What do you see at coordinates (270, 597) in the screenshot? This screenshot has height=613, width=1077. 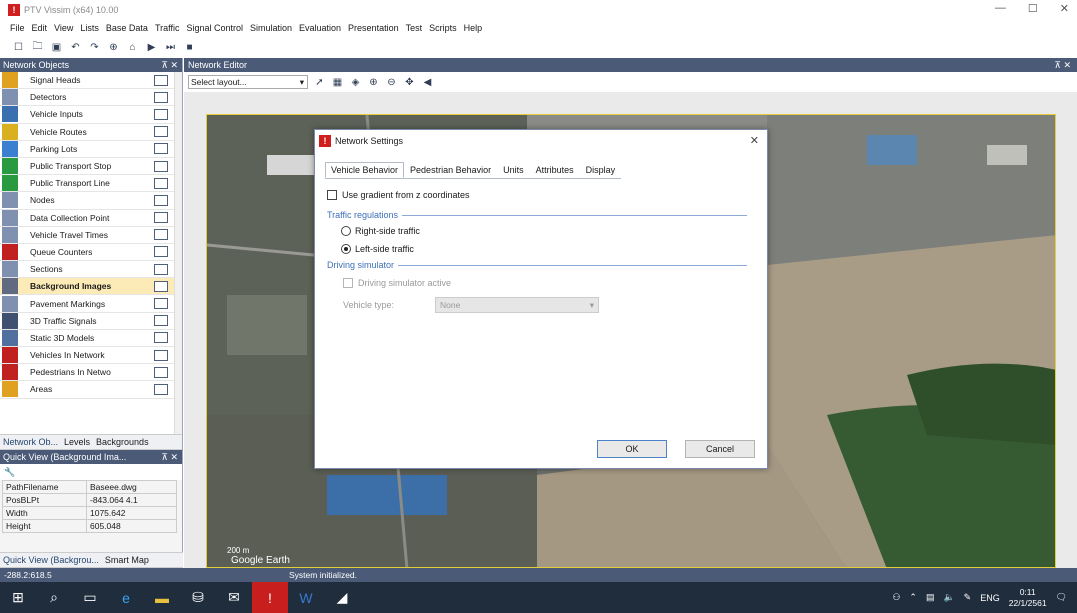 I see `vissim-taskbar-icon: !` at bounding box center [270, 597].